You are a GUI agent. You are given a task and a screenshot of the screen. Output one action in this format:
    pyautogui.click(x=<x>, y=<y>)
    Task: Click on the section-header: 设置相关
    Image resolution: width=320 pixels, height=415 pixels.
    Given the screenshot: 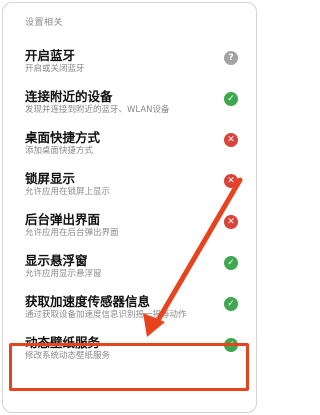 What is the action you would take?
    pyautogui.click(x=44, y=23)
    